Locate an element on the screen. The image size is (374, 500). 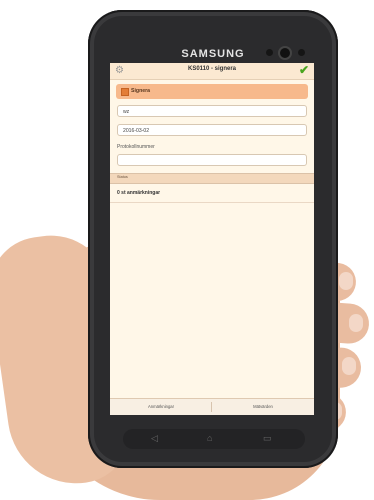
remarks-summary: 0 st anmärkningar is located at coordinates (139, 193).